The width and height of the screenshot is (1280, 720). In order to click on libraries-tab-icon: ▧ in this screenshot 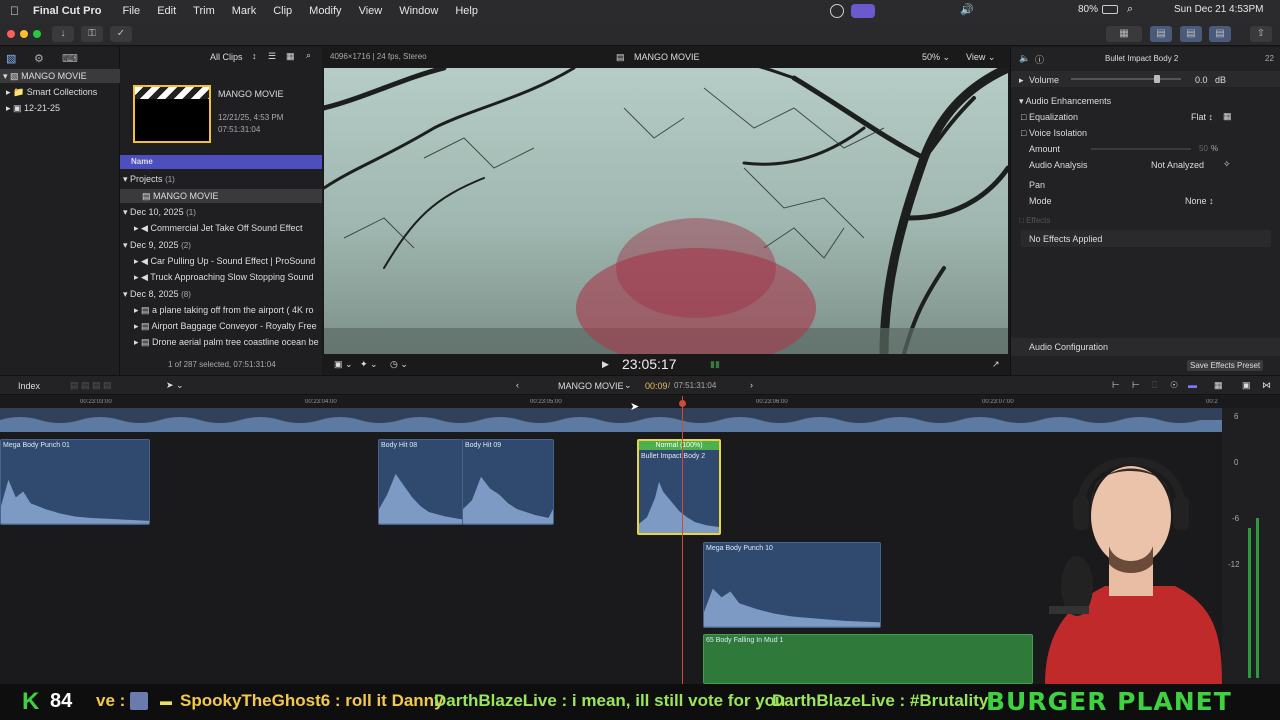, I will do `click(11, 58)`.